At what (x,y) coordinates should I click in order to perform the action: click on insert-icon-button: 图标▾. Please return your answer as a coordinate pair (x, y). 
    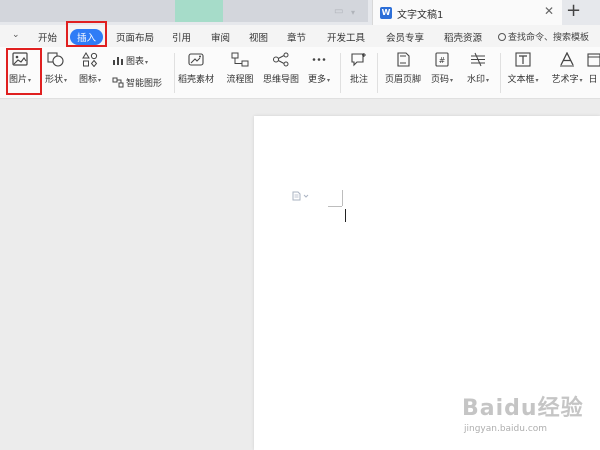
    Looking at the image, I should click on (90, 68).